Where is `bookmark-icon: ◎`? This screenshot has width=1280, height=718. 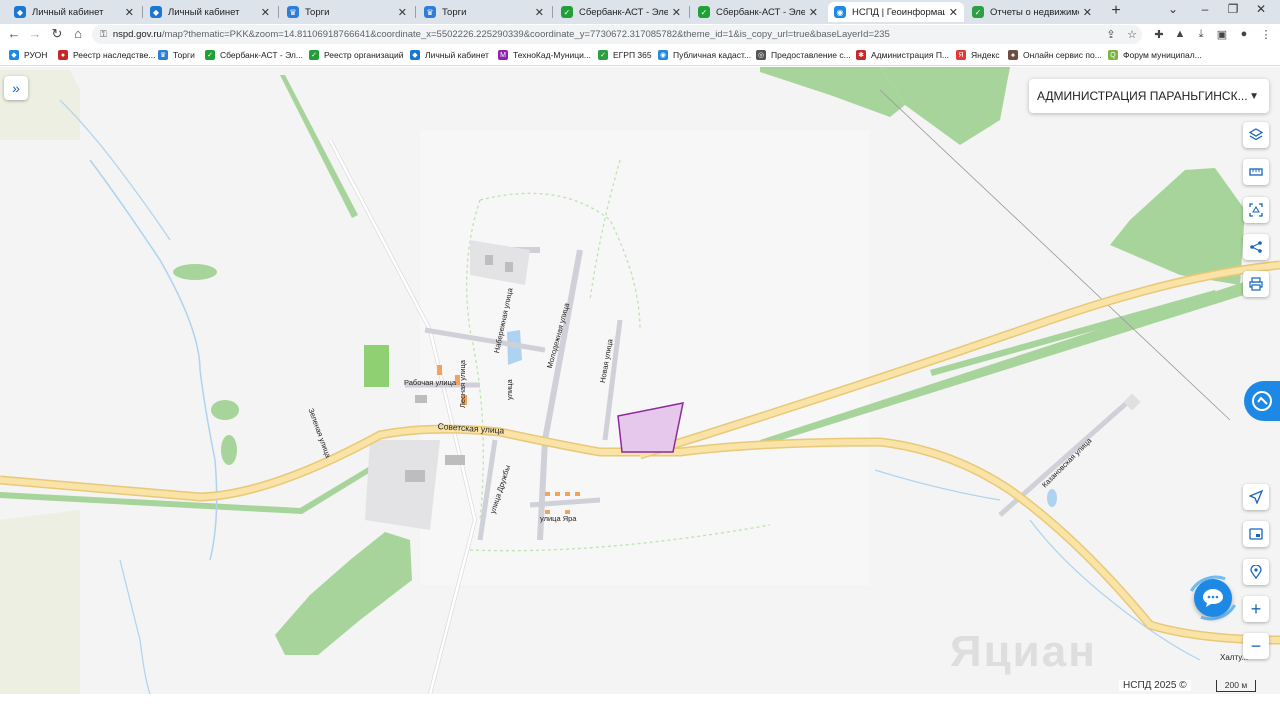
bookmark-icon: ◎ is located at coordinates (761, 55).